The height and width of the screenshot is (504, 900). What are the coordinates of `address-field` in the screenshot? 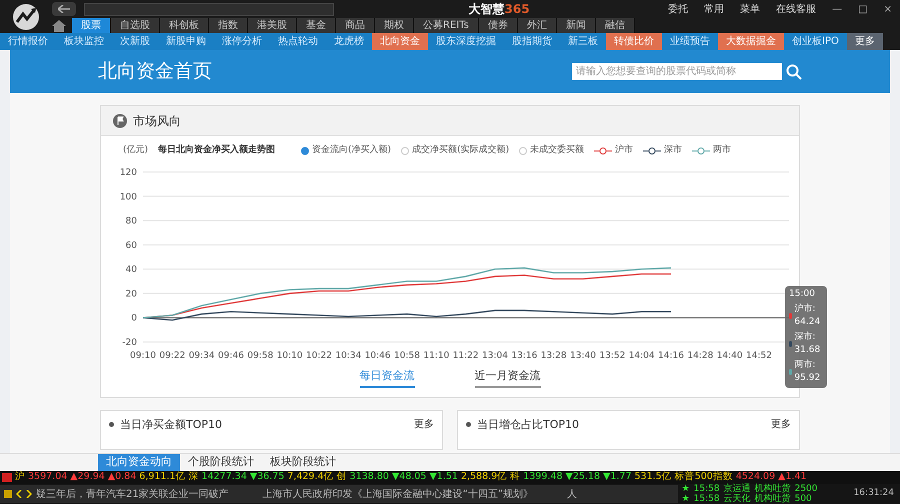 It's located at (209, 9).